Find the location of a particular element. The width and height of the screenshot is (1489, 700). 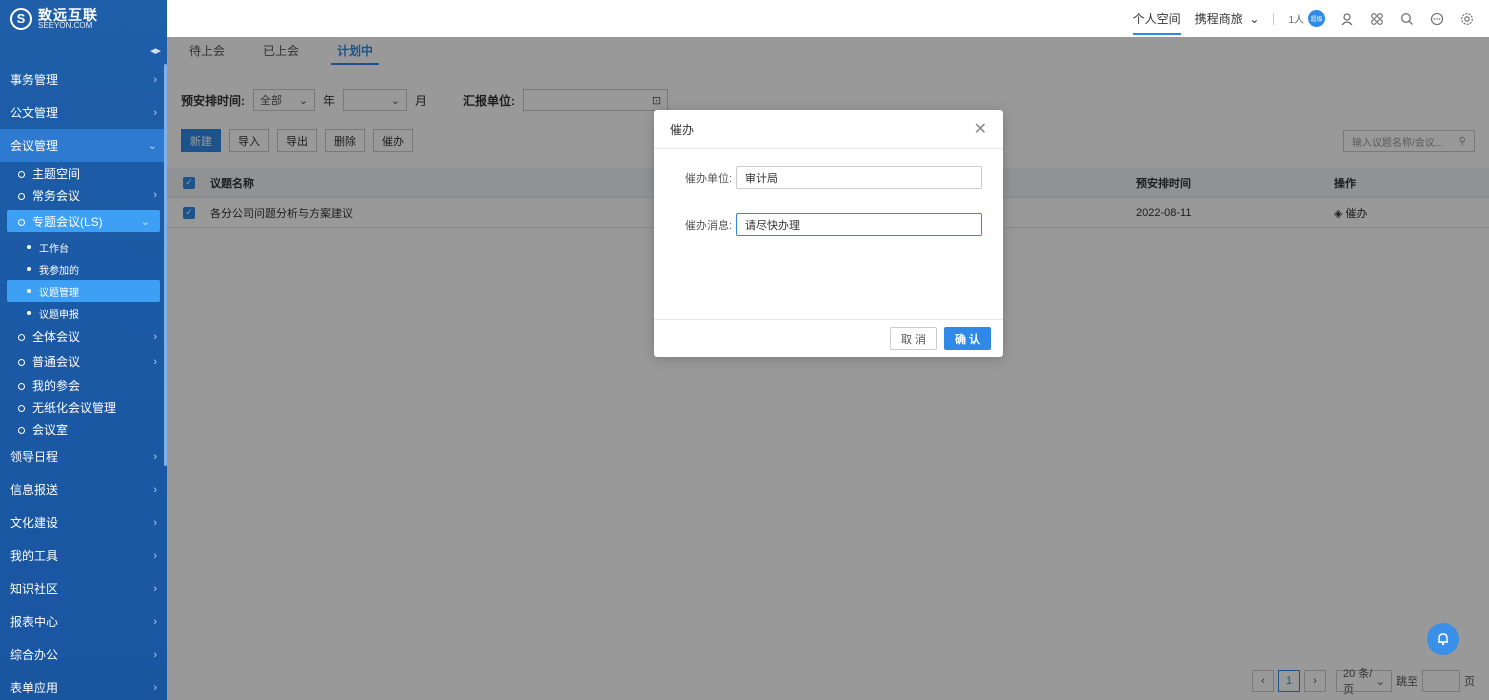

form-row-message: 催办消息: 请尽快办理 is located at coordinates (833, 224).